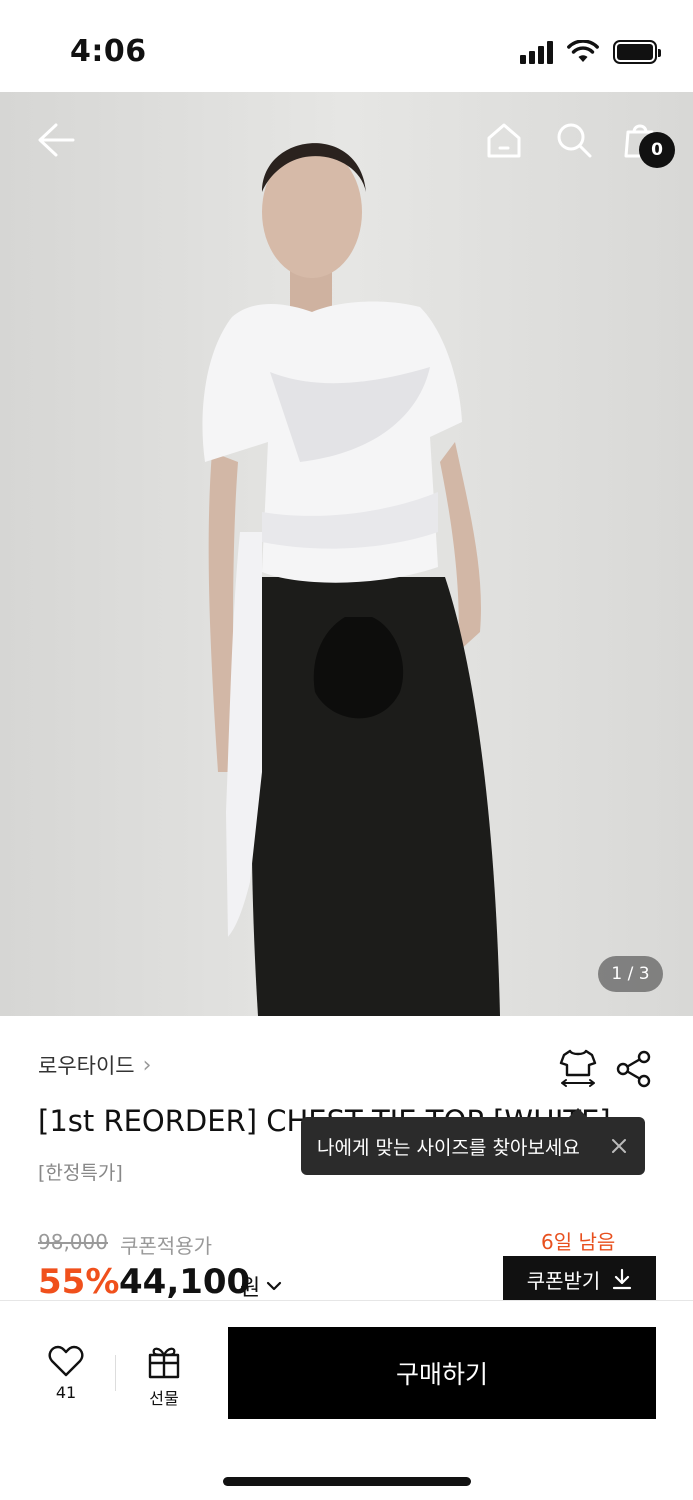 This screenshot has width=693, height=1500. I want to click on cart-count-badge: 0, so click(657, 150).